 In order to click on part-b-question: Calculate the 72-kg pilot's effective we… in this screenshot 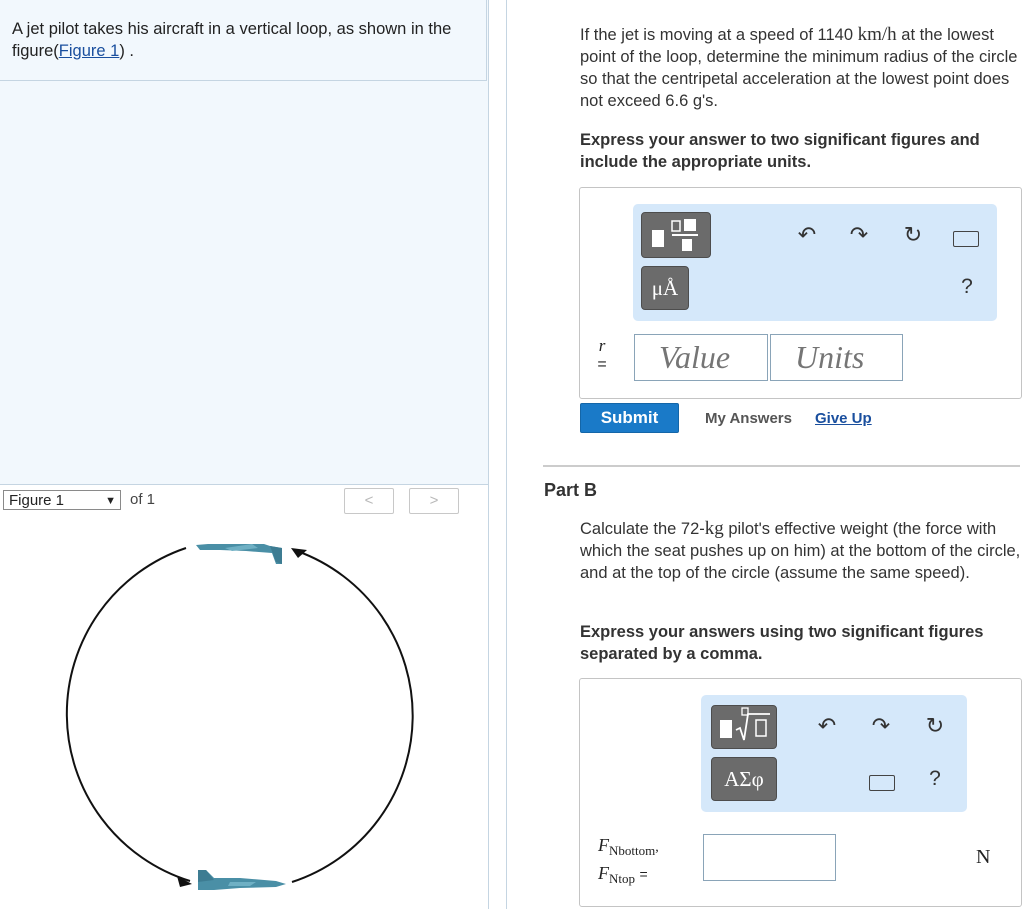, I will do `click(801, 551)`.